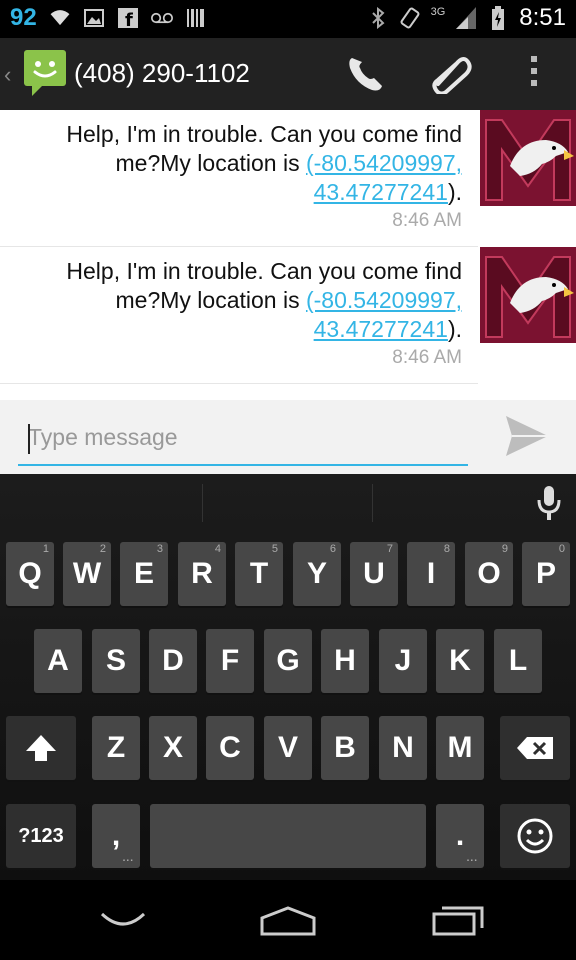 The image size is (576, 960). I want to click on clock: 8:51, so click(542, 17).